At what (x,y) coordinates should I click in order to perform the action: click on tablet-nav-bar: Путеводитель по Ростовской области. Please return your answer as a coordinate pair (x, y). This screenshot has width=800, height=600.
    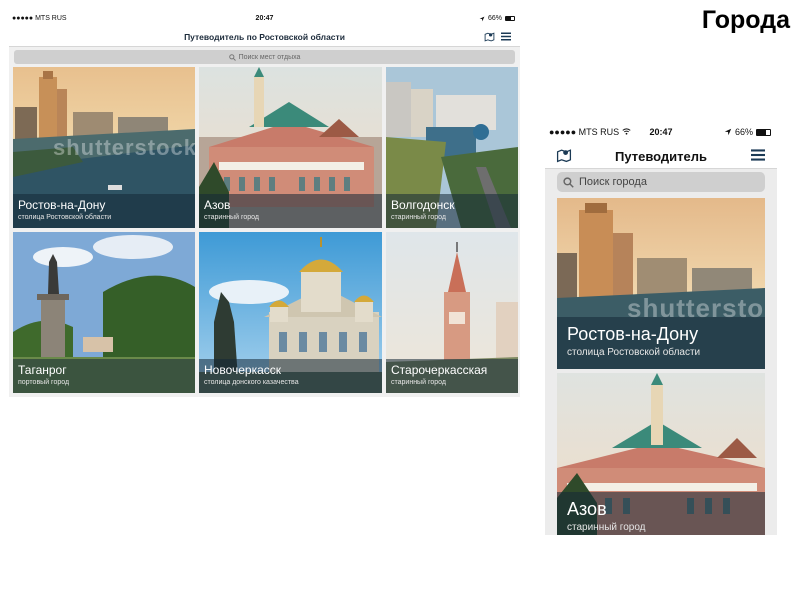
    Looking at the image, I should click on (264, 37).